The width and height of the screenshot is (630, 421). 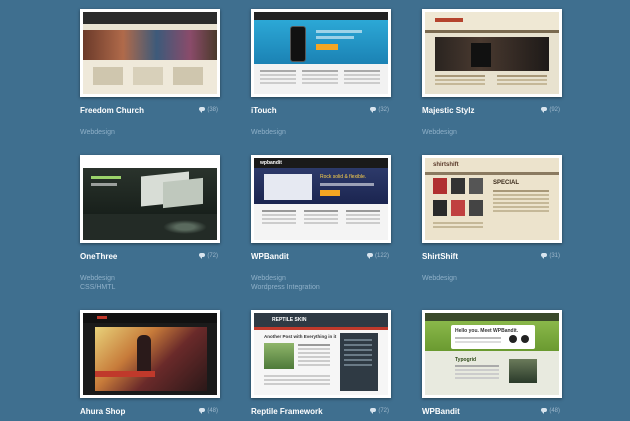 What do you see at coordinates (554, 110) in the screenshot?
I see `comment-count-value: (92)` at bounding box center [554, 110].